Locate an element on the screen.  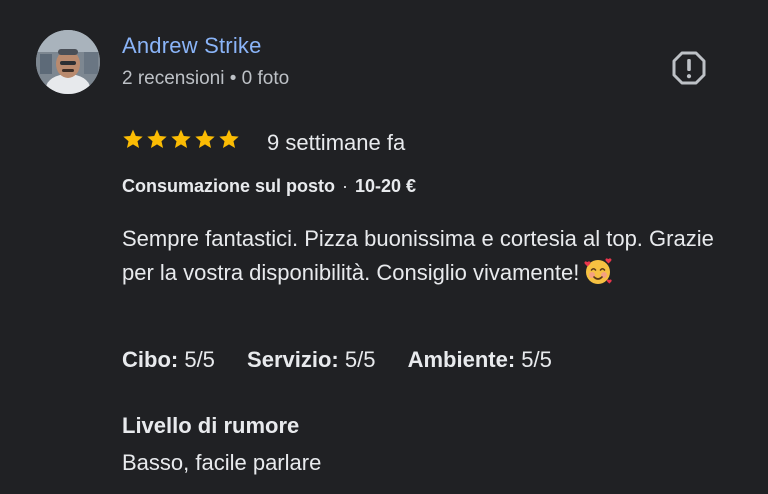
rating-atmosphere-label: Ambiente: is located at coordinates (461, 359).